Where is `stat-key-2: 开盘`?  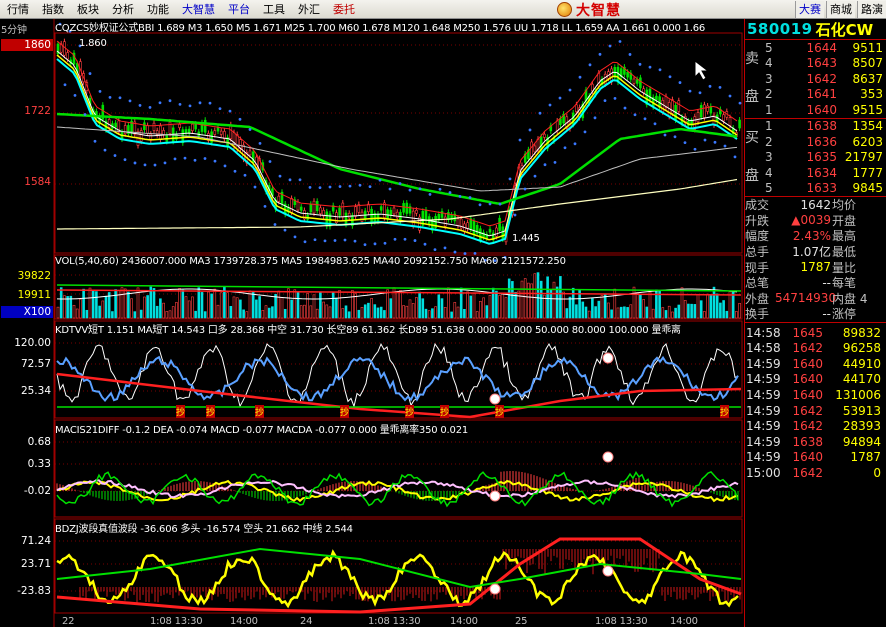 stat-key-2: 开盘 is located at coordinates (844, 220).